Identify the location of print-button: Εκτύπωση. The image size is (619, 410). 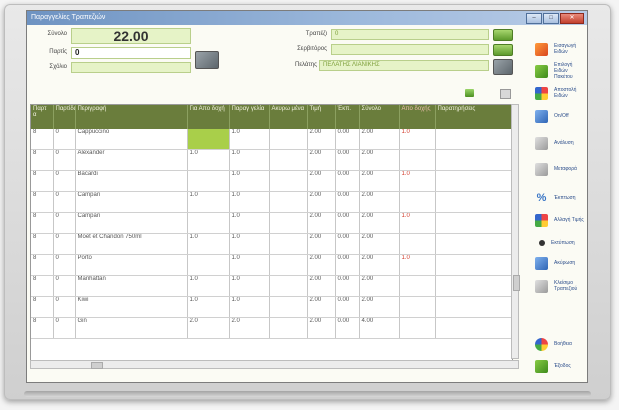
(561, 243).